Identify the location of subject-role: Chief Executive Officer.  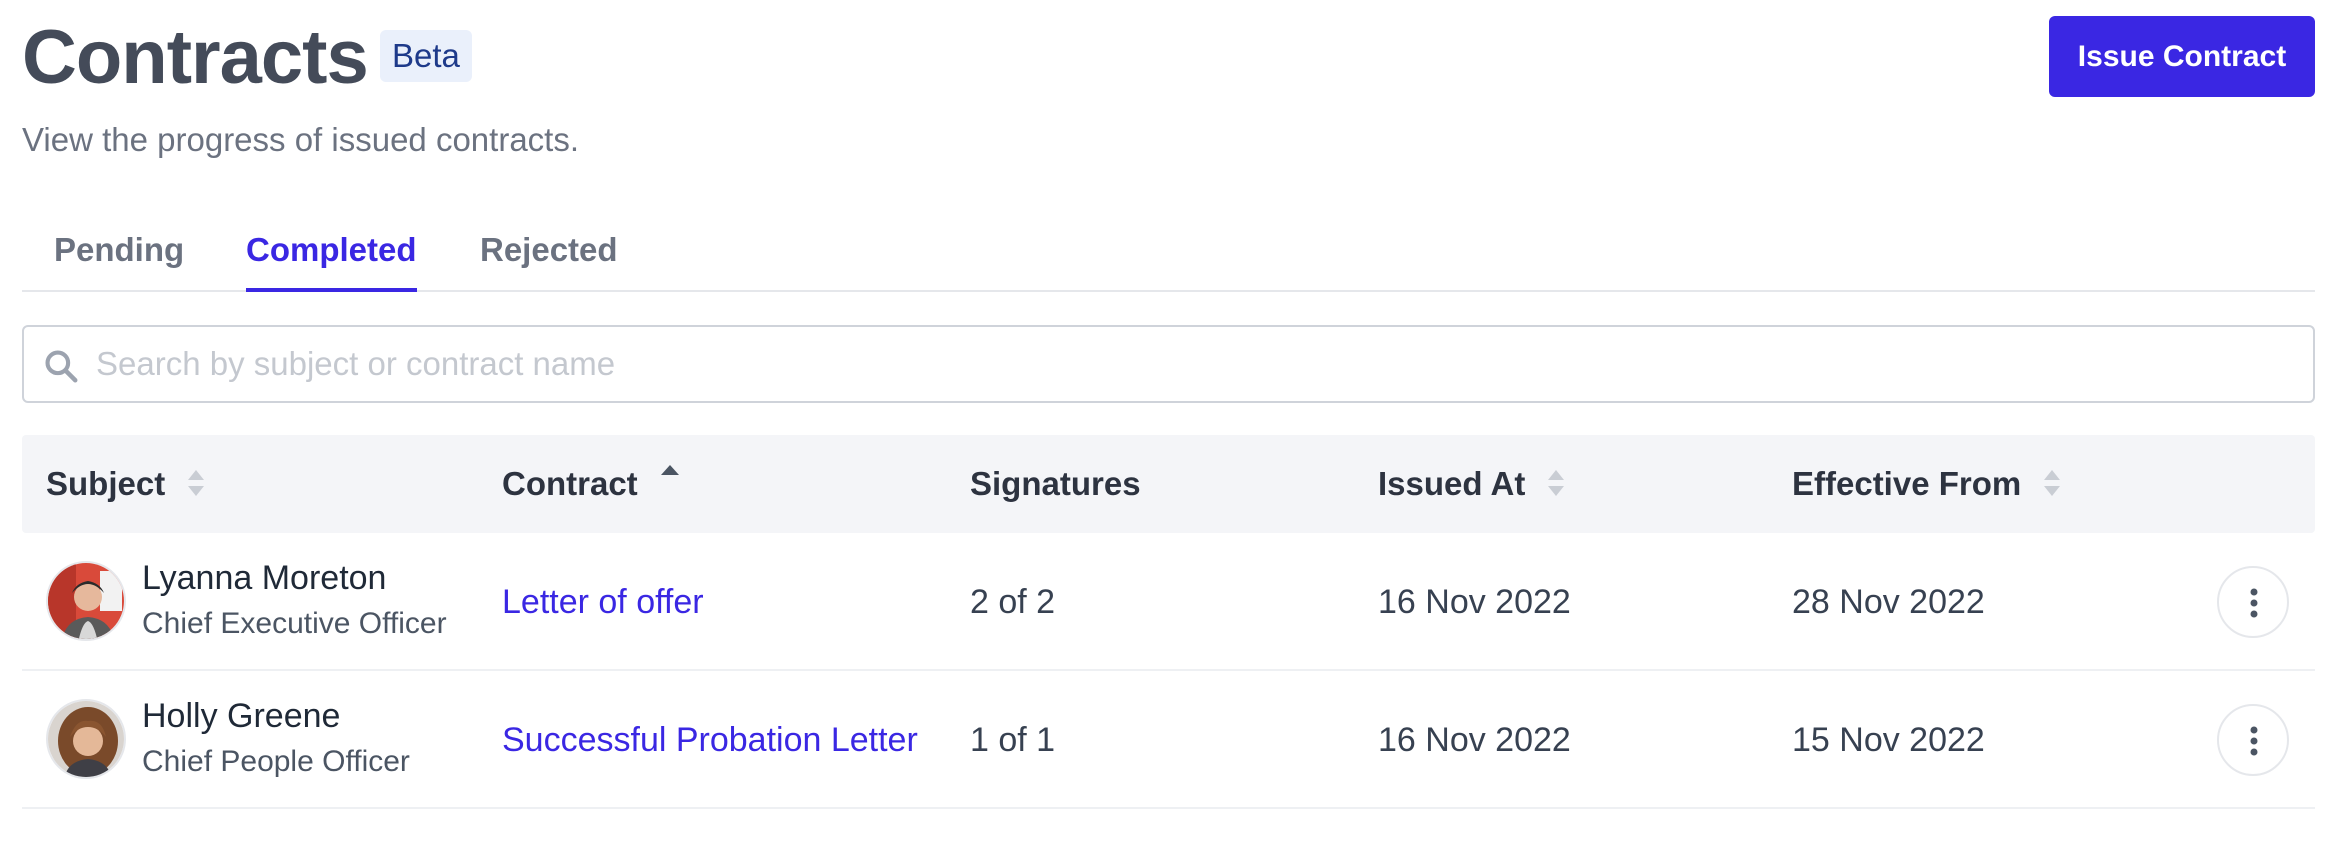
(294, 623).